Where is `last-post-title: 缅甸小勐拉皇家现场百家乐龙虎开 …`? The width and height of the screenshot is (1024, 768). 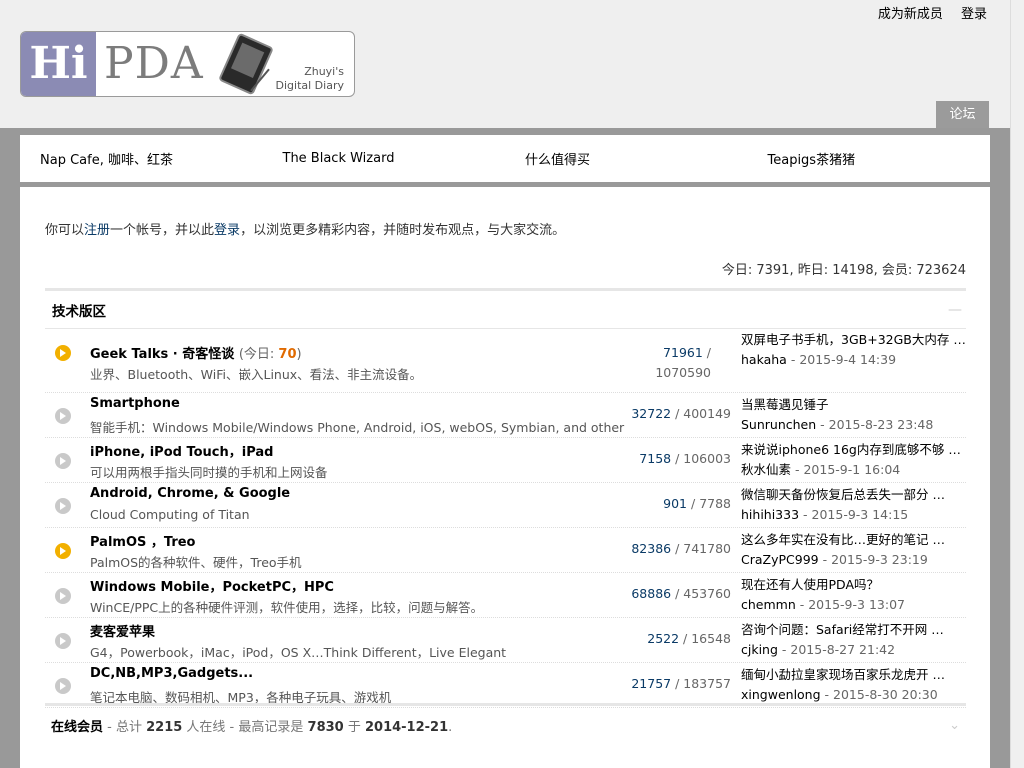
last-post-title: 缅甸小勐拉皇家现场百家乐龙虎开 … is located at coordinates (853, 675).